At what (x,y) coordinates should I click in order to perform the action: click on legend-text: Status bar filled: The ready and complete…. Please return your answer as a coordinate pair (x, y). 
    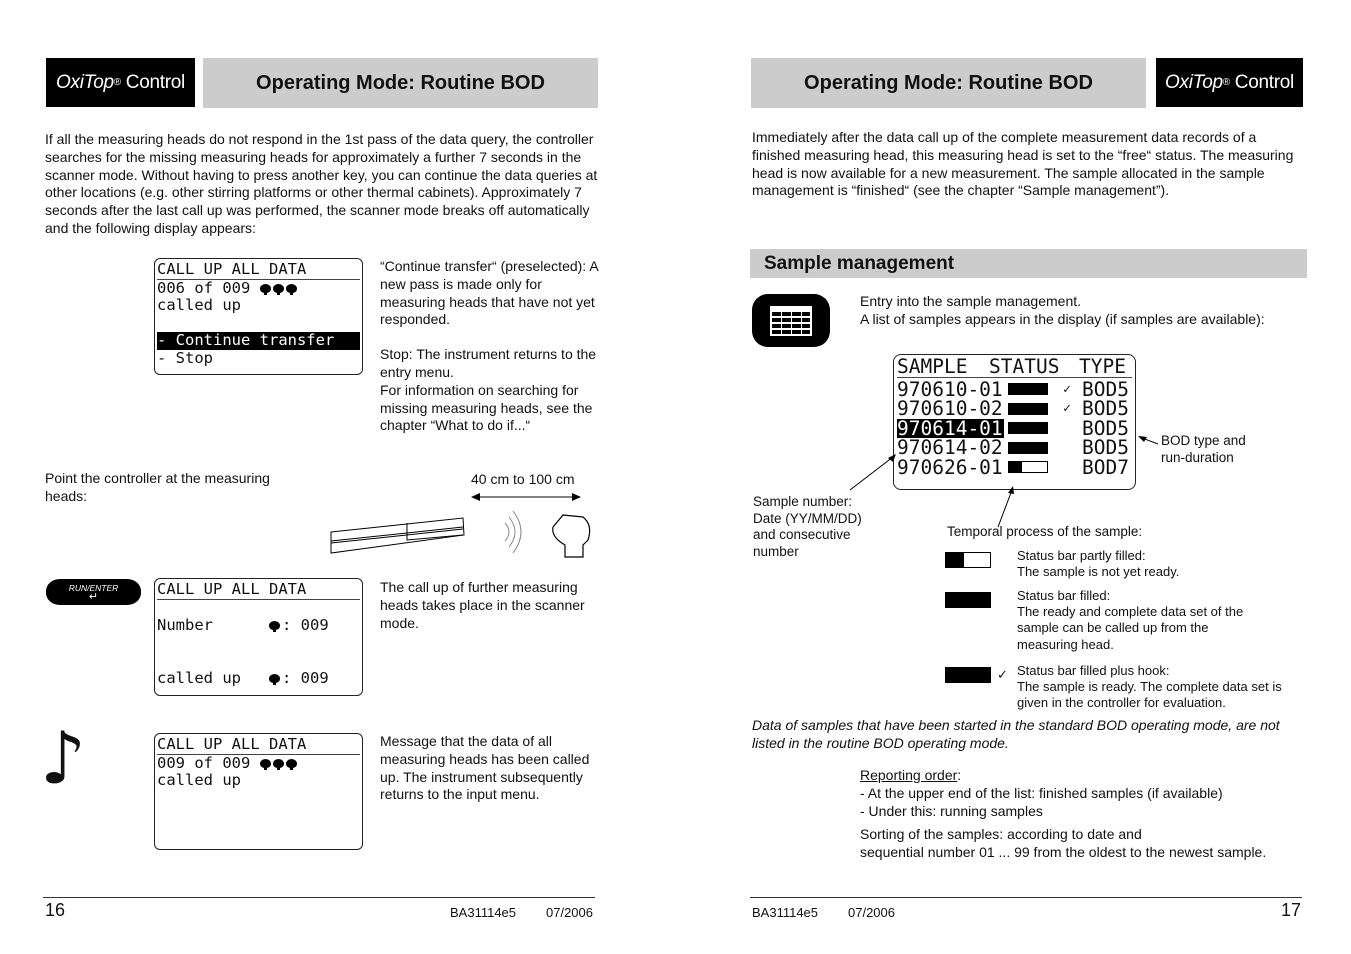
    Looking at the image, I should click on (1157, 620).